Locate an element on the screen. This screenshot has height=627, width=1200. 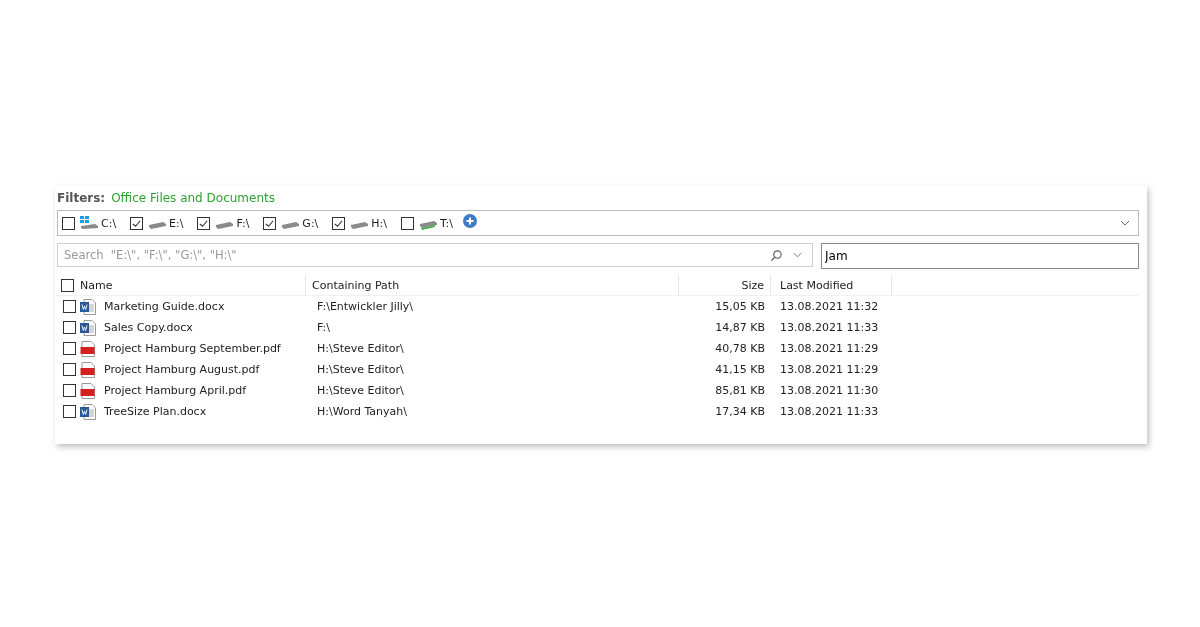
size-cell-text: 17,34 KB is located at coordinates (740, 411).